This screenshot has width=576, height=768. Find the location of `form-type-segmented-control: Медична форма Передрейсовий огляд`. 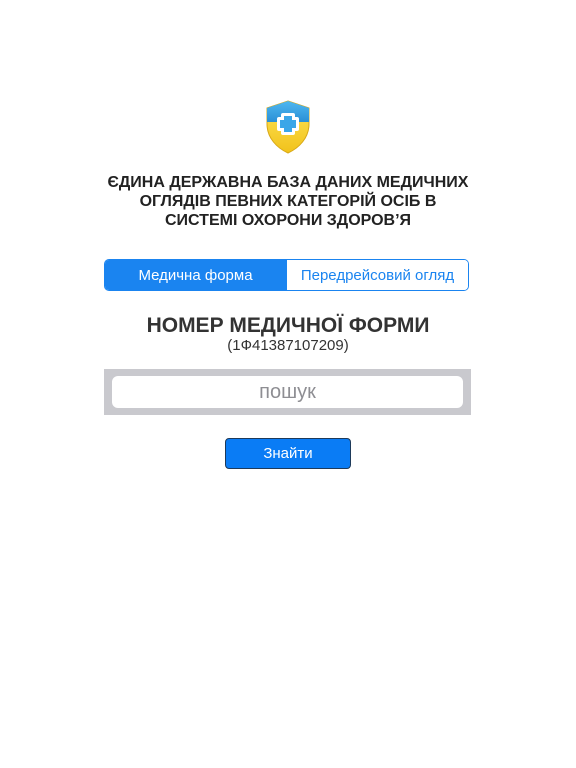

form-type-segmented-control: Медична форма Передрейсовий огляд is located at coordinates (286, 275).